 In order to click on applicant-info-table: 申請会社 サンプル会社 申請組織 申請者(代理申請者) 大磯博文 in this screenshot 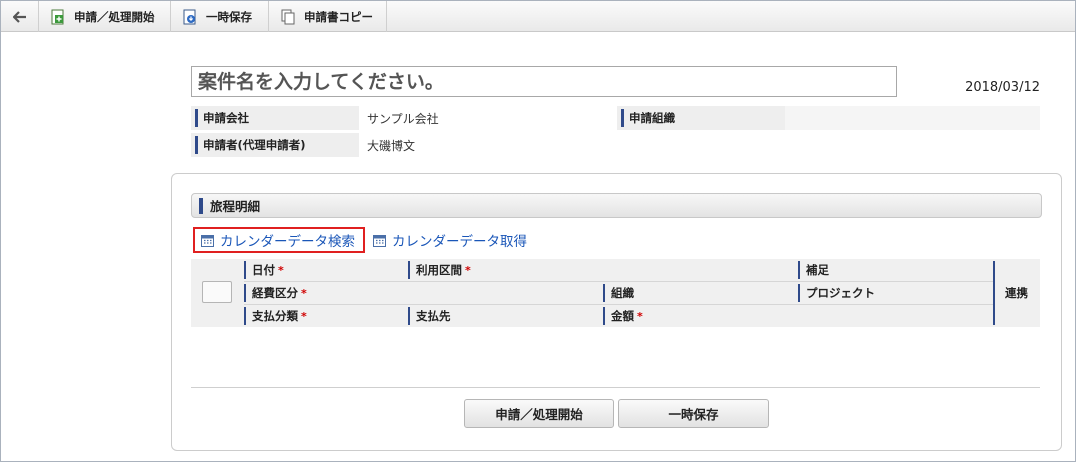, I will do `click(615, 133)`.